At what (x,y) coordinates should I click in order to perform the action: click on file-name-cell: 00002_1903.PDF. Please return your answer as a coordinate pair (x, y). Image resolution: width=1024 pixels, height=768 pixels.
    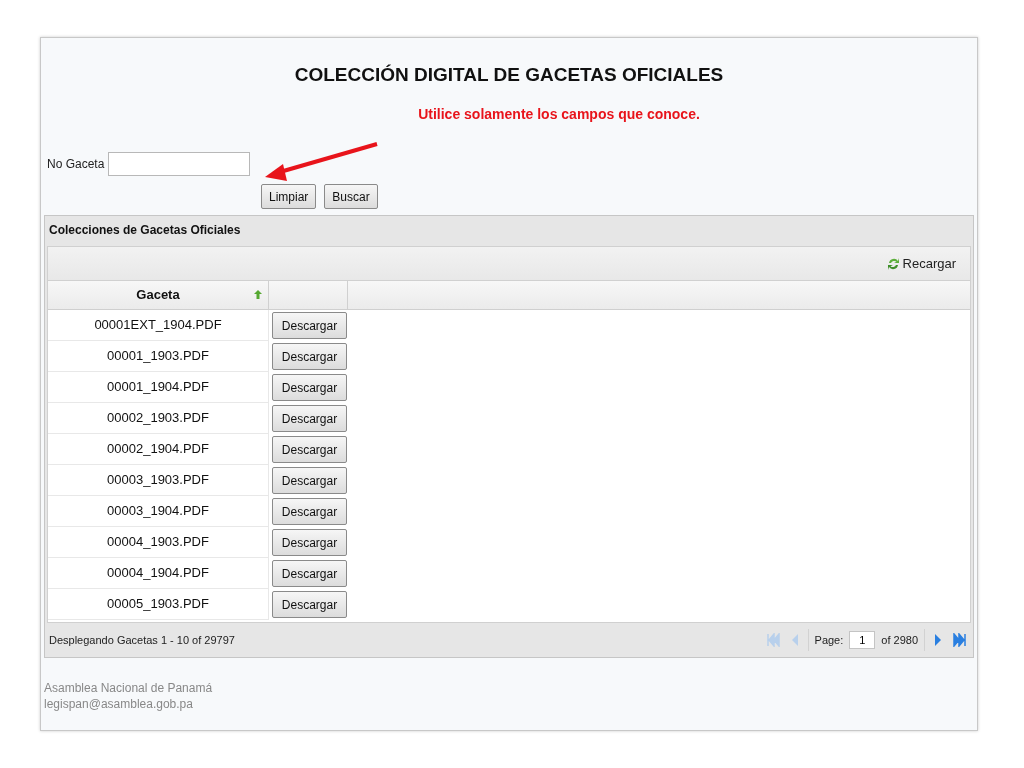
    Looking at the image, I should click on (158, 418).